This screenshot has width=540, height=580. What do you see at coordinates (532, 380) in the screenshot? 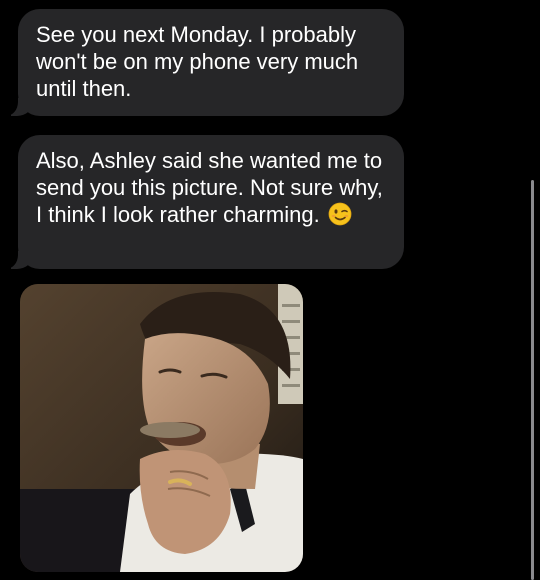
I see `scroll-indicator` at bounding box center [532, 380].